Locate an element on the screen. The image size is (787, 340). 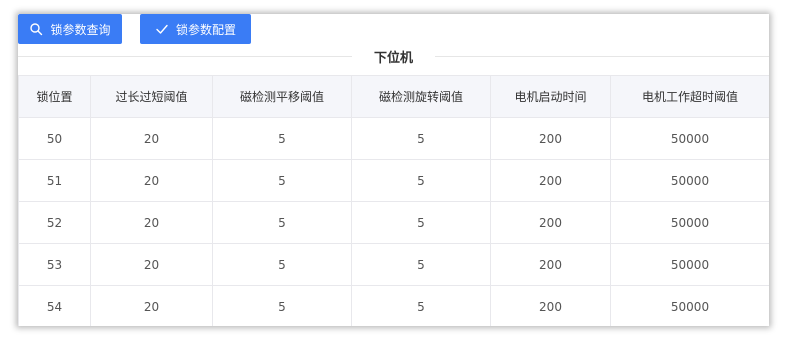
search-icon is located at coordinates (36, 29).